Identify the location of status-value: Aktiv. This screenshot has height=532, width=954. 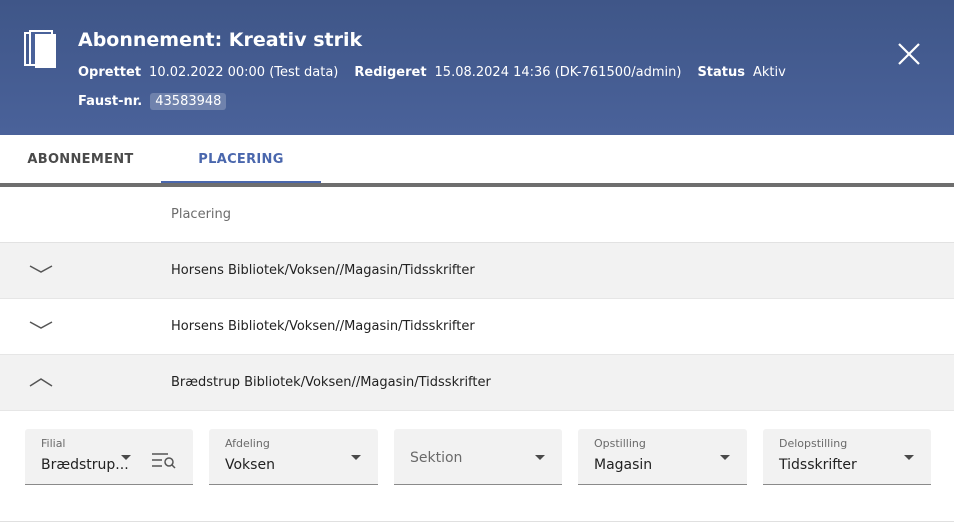
(769, 72).